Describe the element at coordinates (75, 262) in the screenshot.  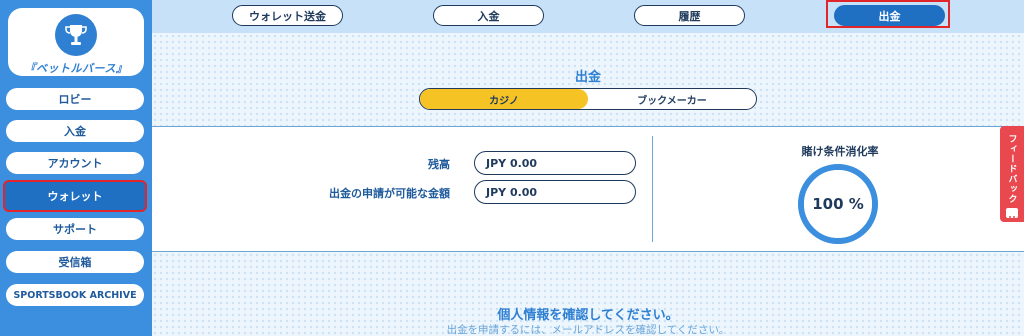
I see `sidebar-item-inbox: 受信箱` at that location.